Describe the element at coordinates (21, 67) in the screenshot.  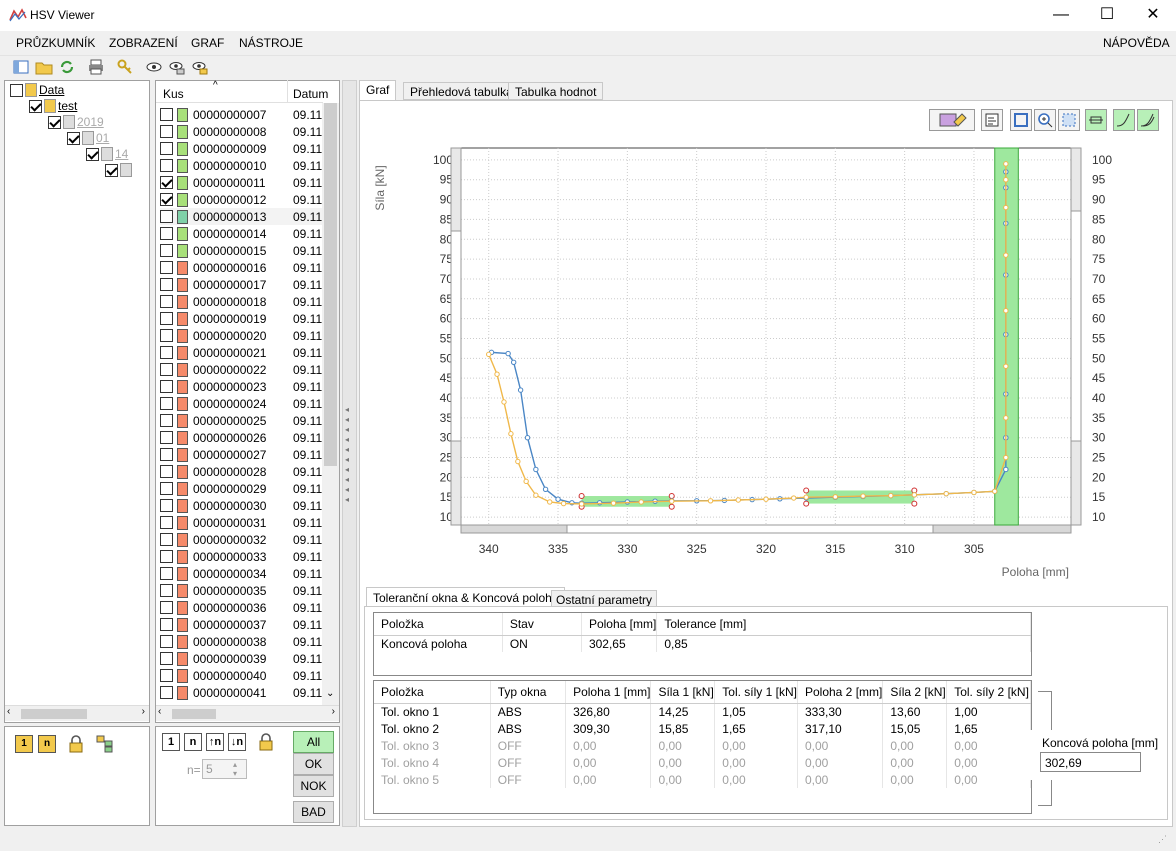
I see `panel-layout-icon` at that location.